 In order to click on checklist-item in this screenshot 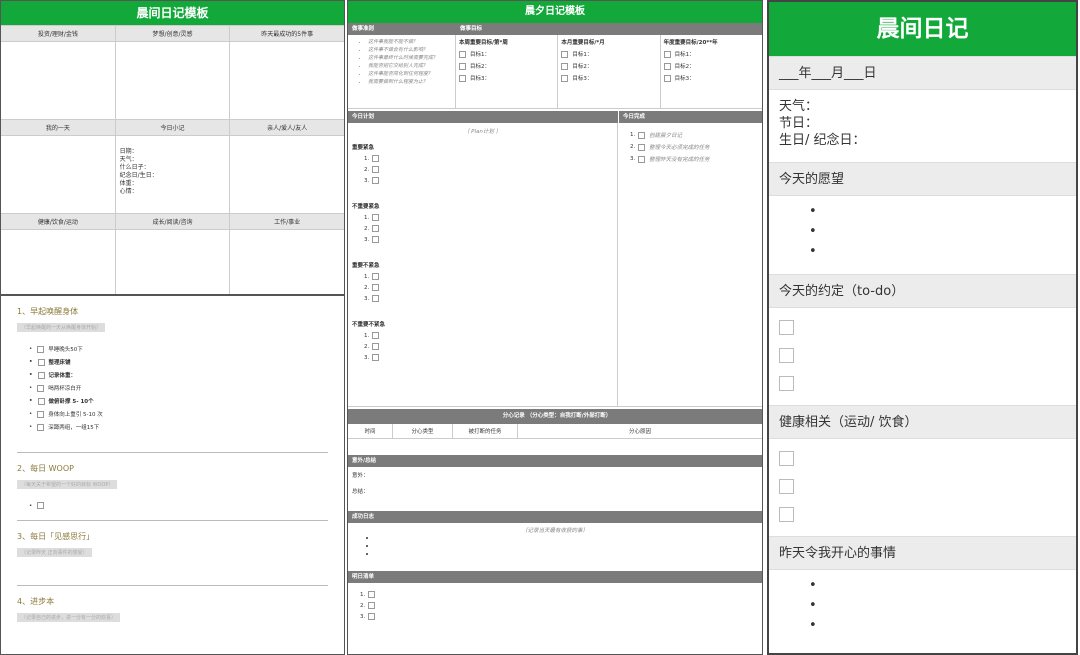, I will do `click(182, 505)`.